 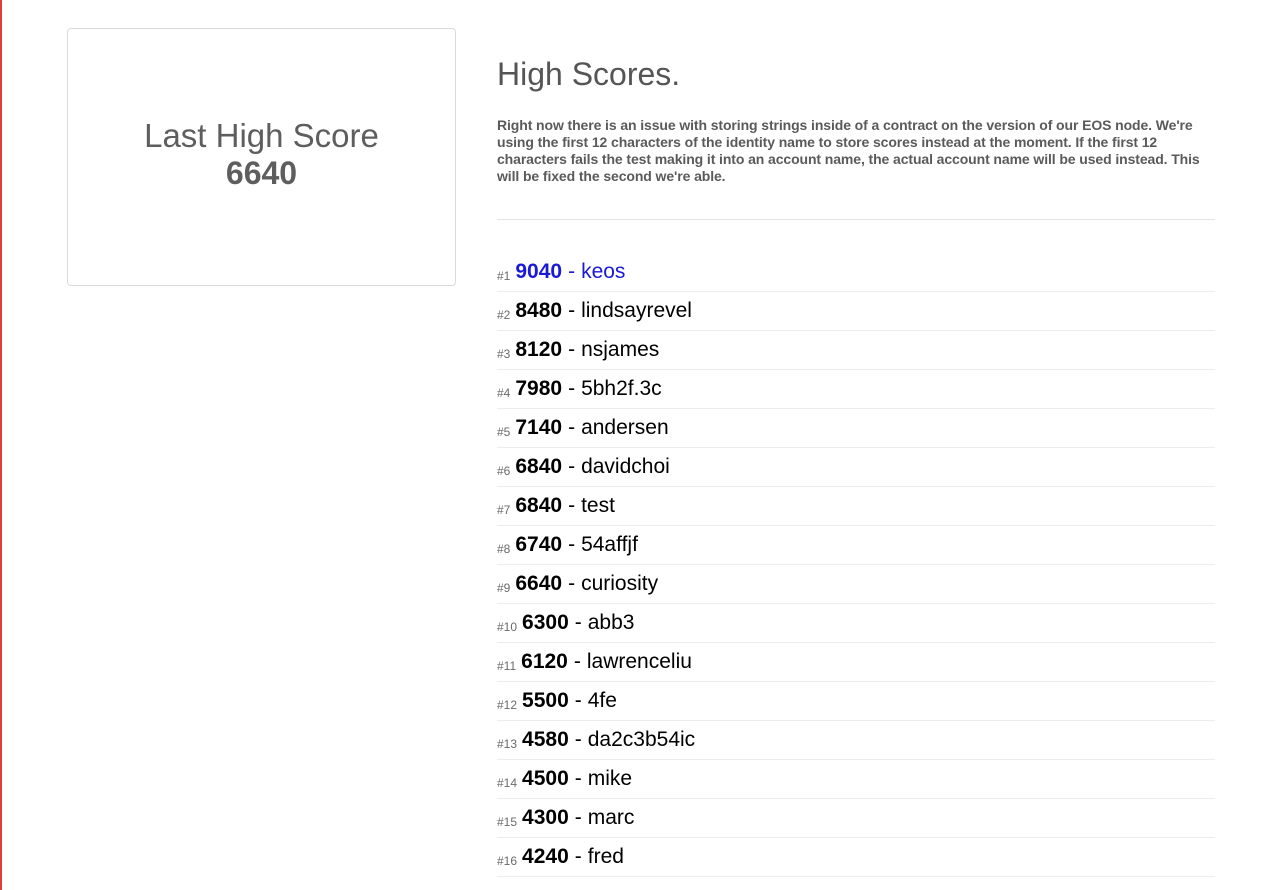 I want to click on rank-label: #15, so click(x=507, y=822).